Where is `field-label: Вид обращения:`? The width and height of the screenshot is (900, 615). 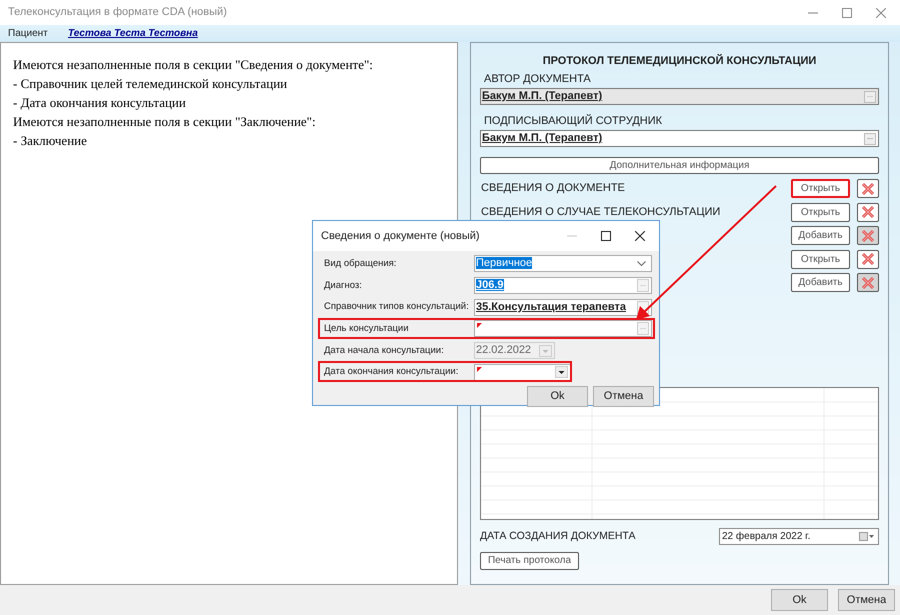 field-label: Вид обращения: is located at coordinates (361, 264).